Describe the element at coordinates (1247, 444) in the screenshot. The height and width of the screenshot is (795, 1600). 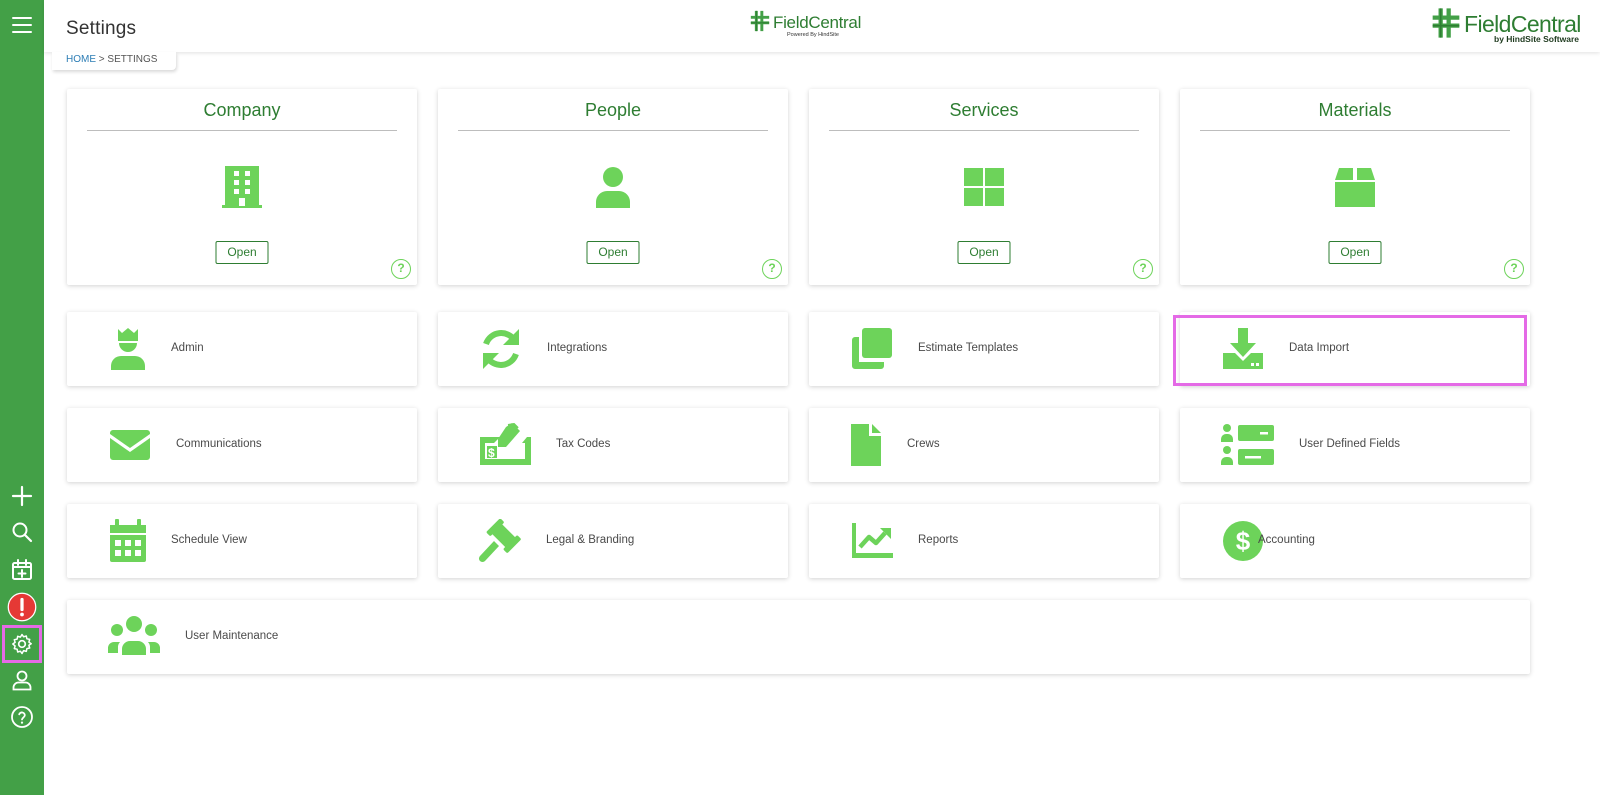
I see `user-fields-icon` at that location.